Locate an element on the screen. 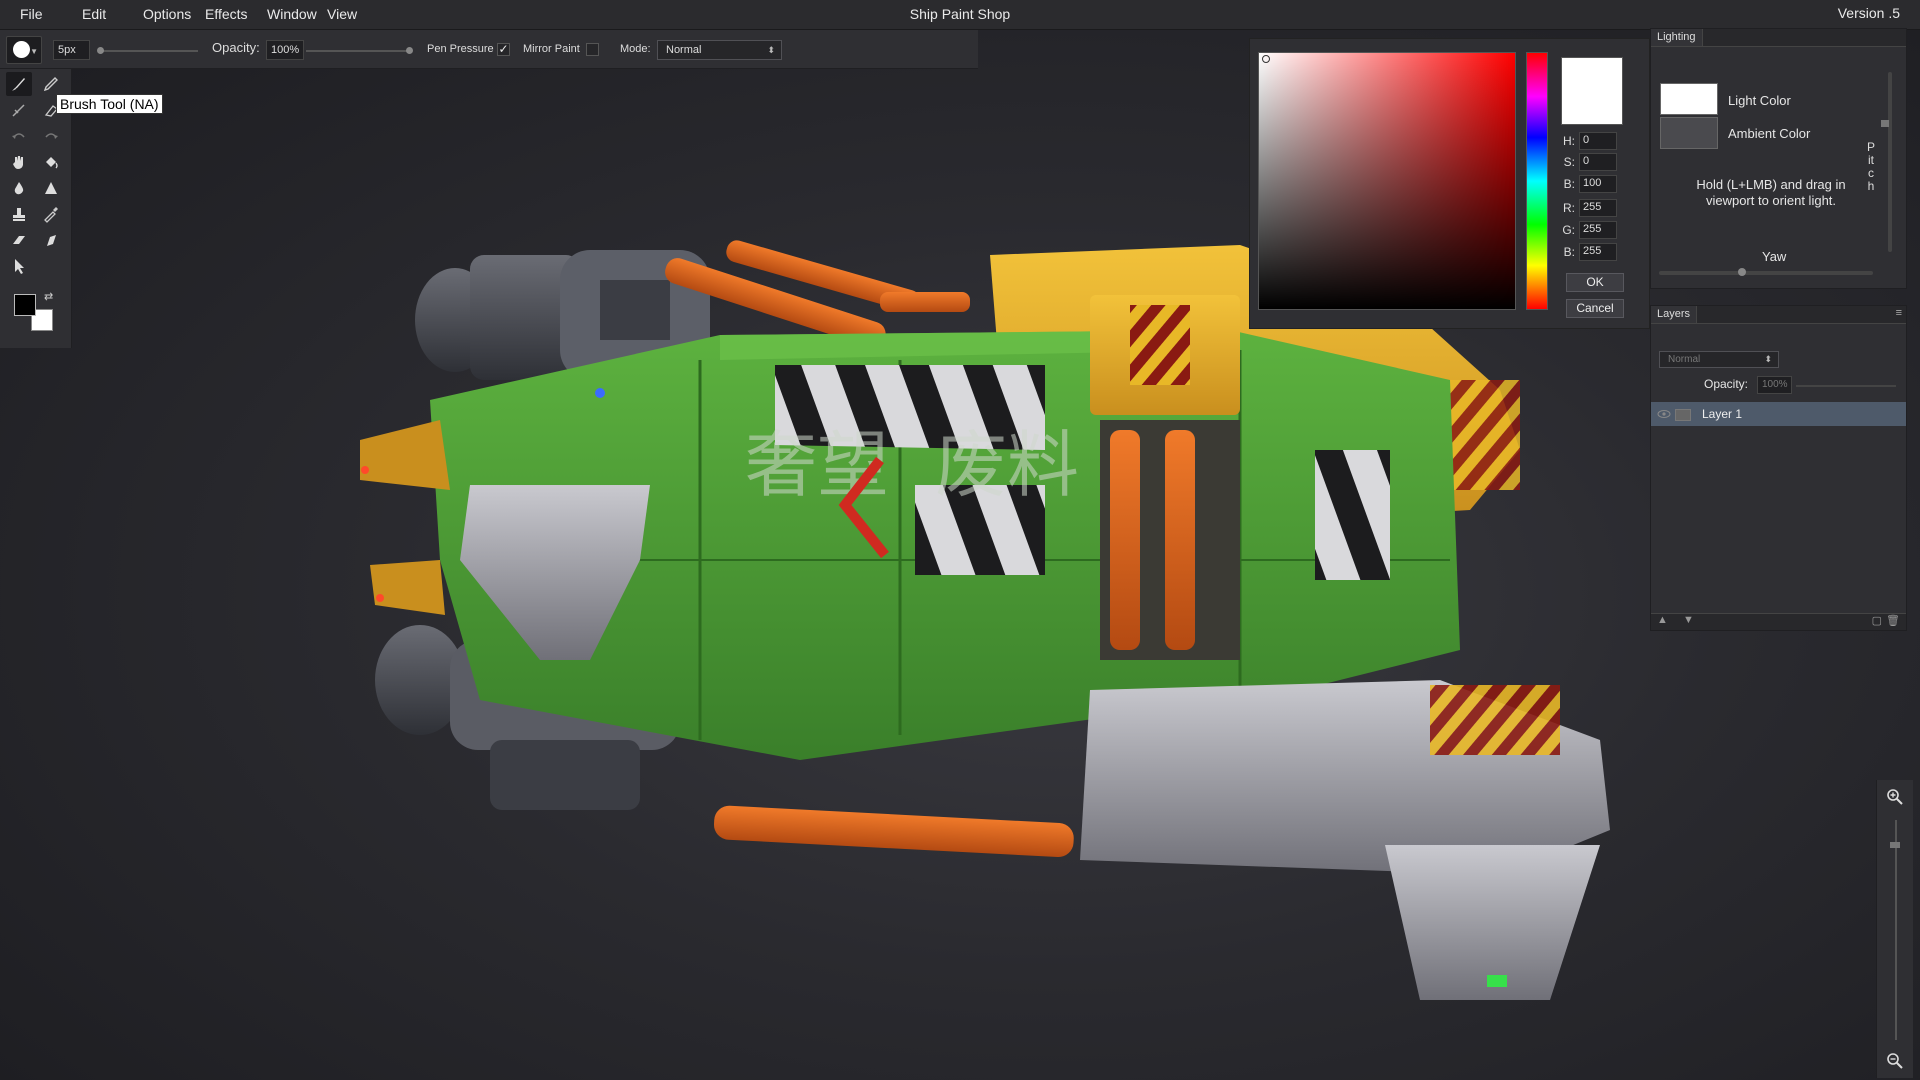 This screenshot has height=1080, width=1920. eyedropper-icon is located at coordinates (51, 215).